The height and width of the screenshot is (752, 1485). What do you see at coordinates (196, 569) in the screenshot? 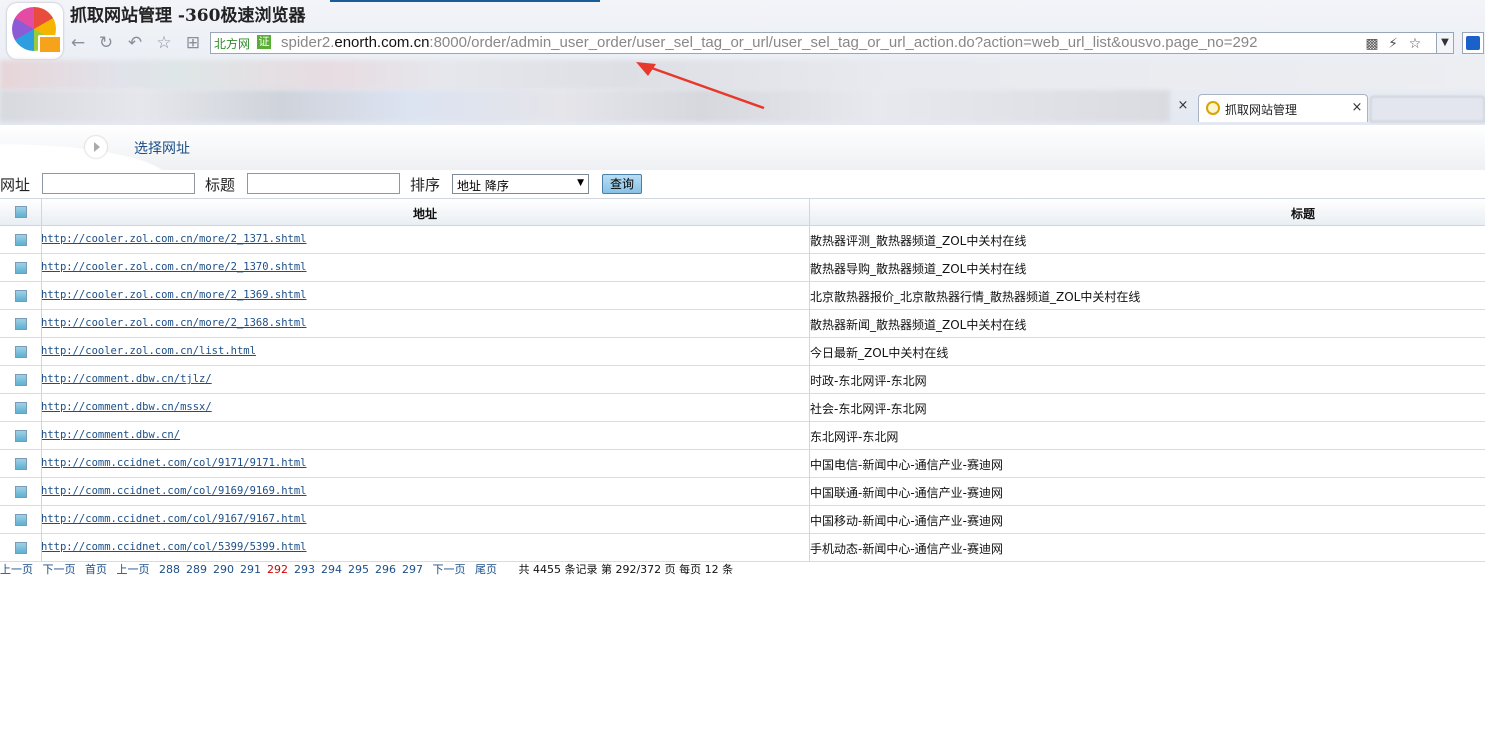
I see `pager-page-link: 289` at bounding box center [196, 569].